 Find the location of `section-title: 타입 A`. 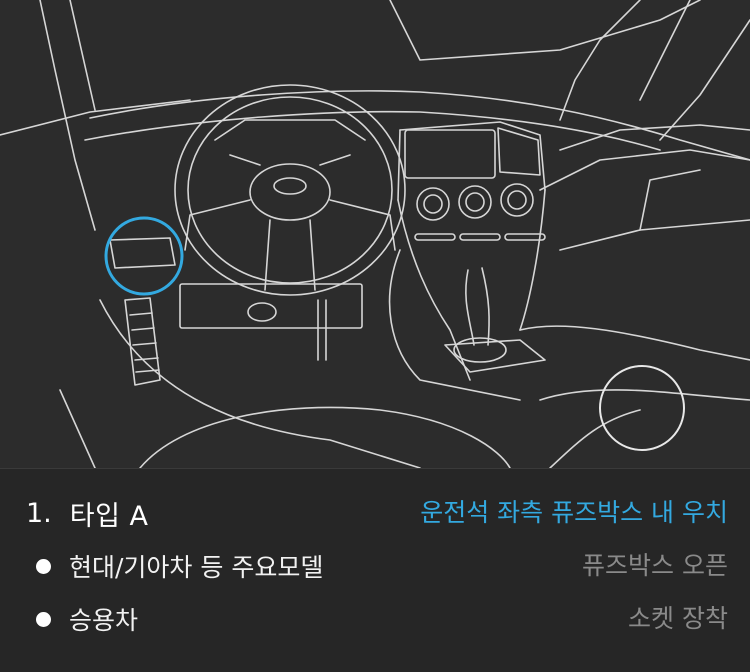

section-title: 타입 A is located at coordinates (109, 516).